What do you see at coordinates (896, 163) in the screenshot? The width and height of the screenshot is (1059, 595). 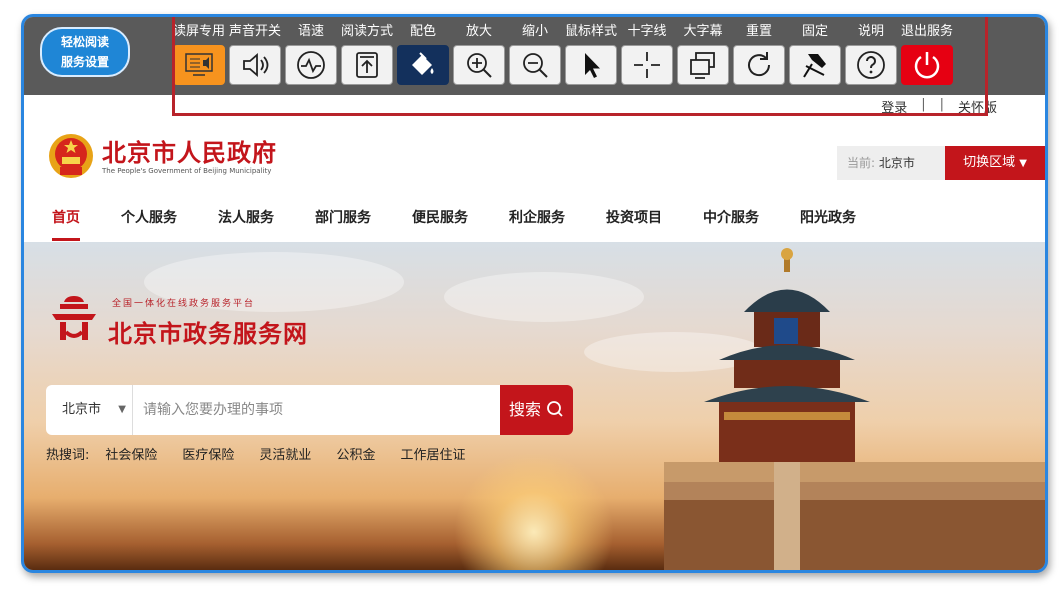 I see `region-value: 北京市` at bounding box center [896, 163].